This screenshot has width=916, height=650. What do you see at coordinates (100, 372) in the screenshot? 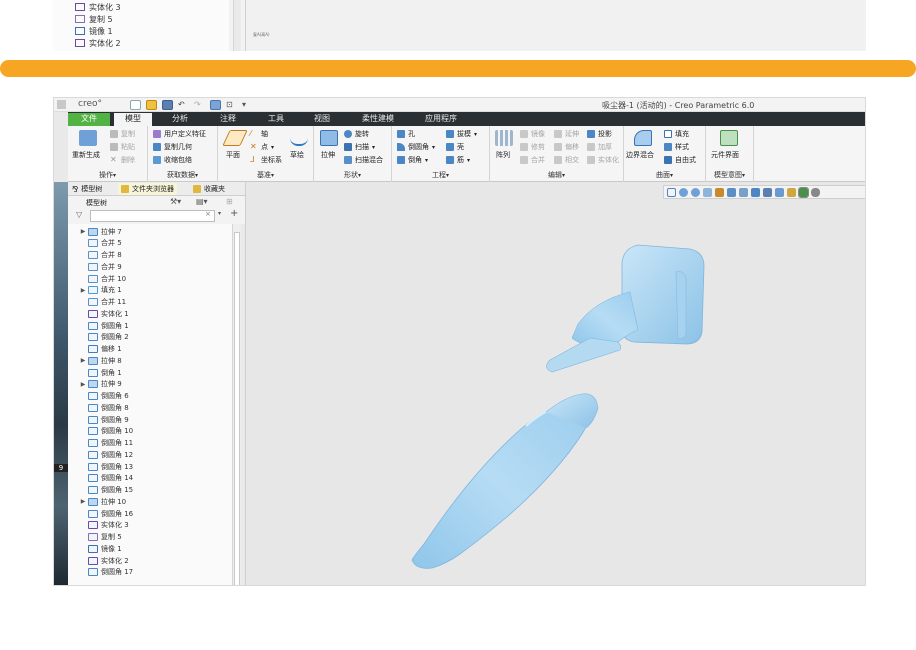
I see `tree-row: 倒角 1` at bounding box center [100, 372].